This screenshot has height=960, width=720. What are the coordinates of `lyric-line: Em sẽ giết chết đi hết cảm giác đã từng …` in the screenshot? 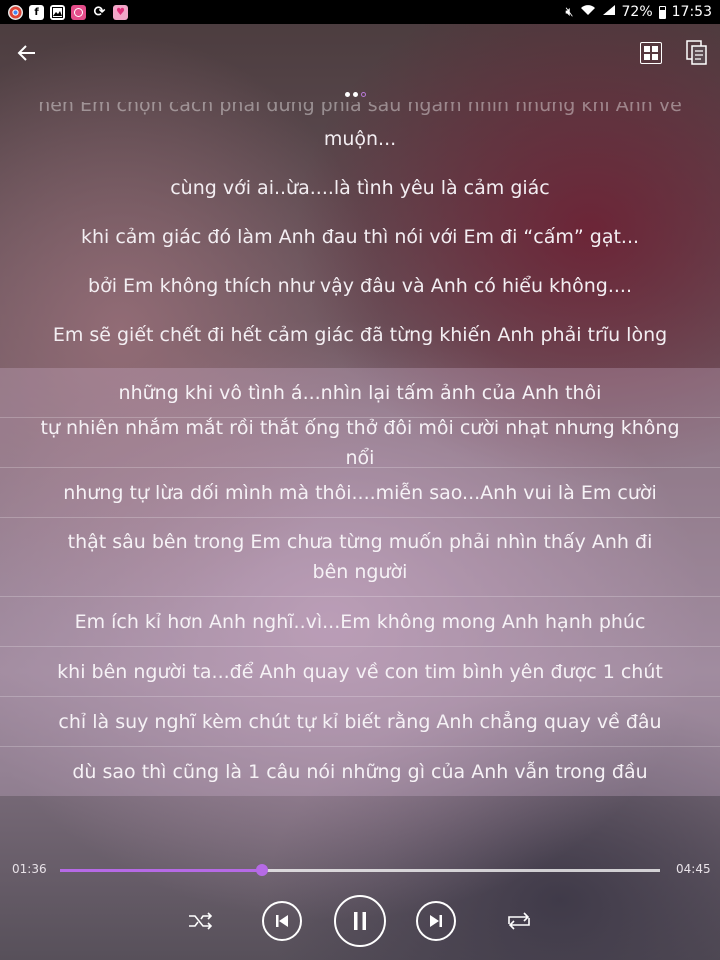 It's located at (360, 335).